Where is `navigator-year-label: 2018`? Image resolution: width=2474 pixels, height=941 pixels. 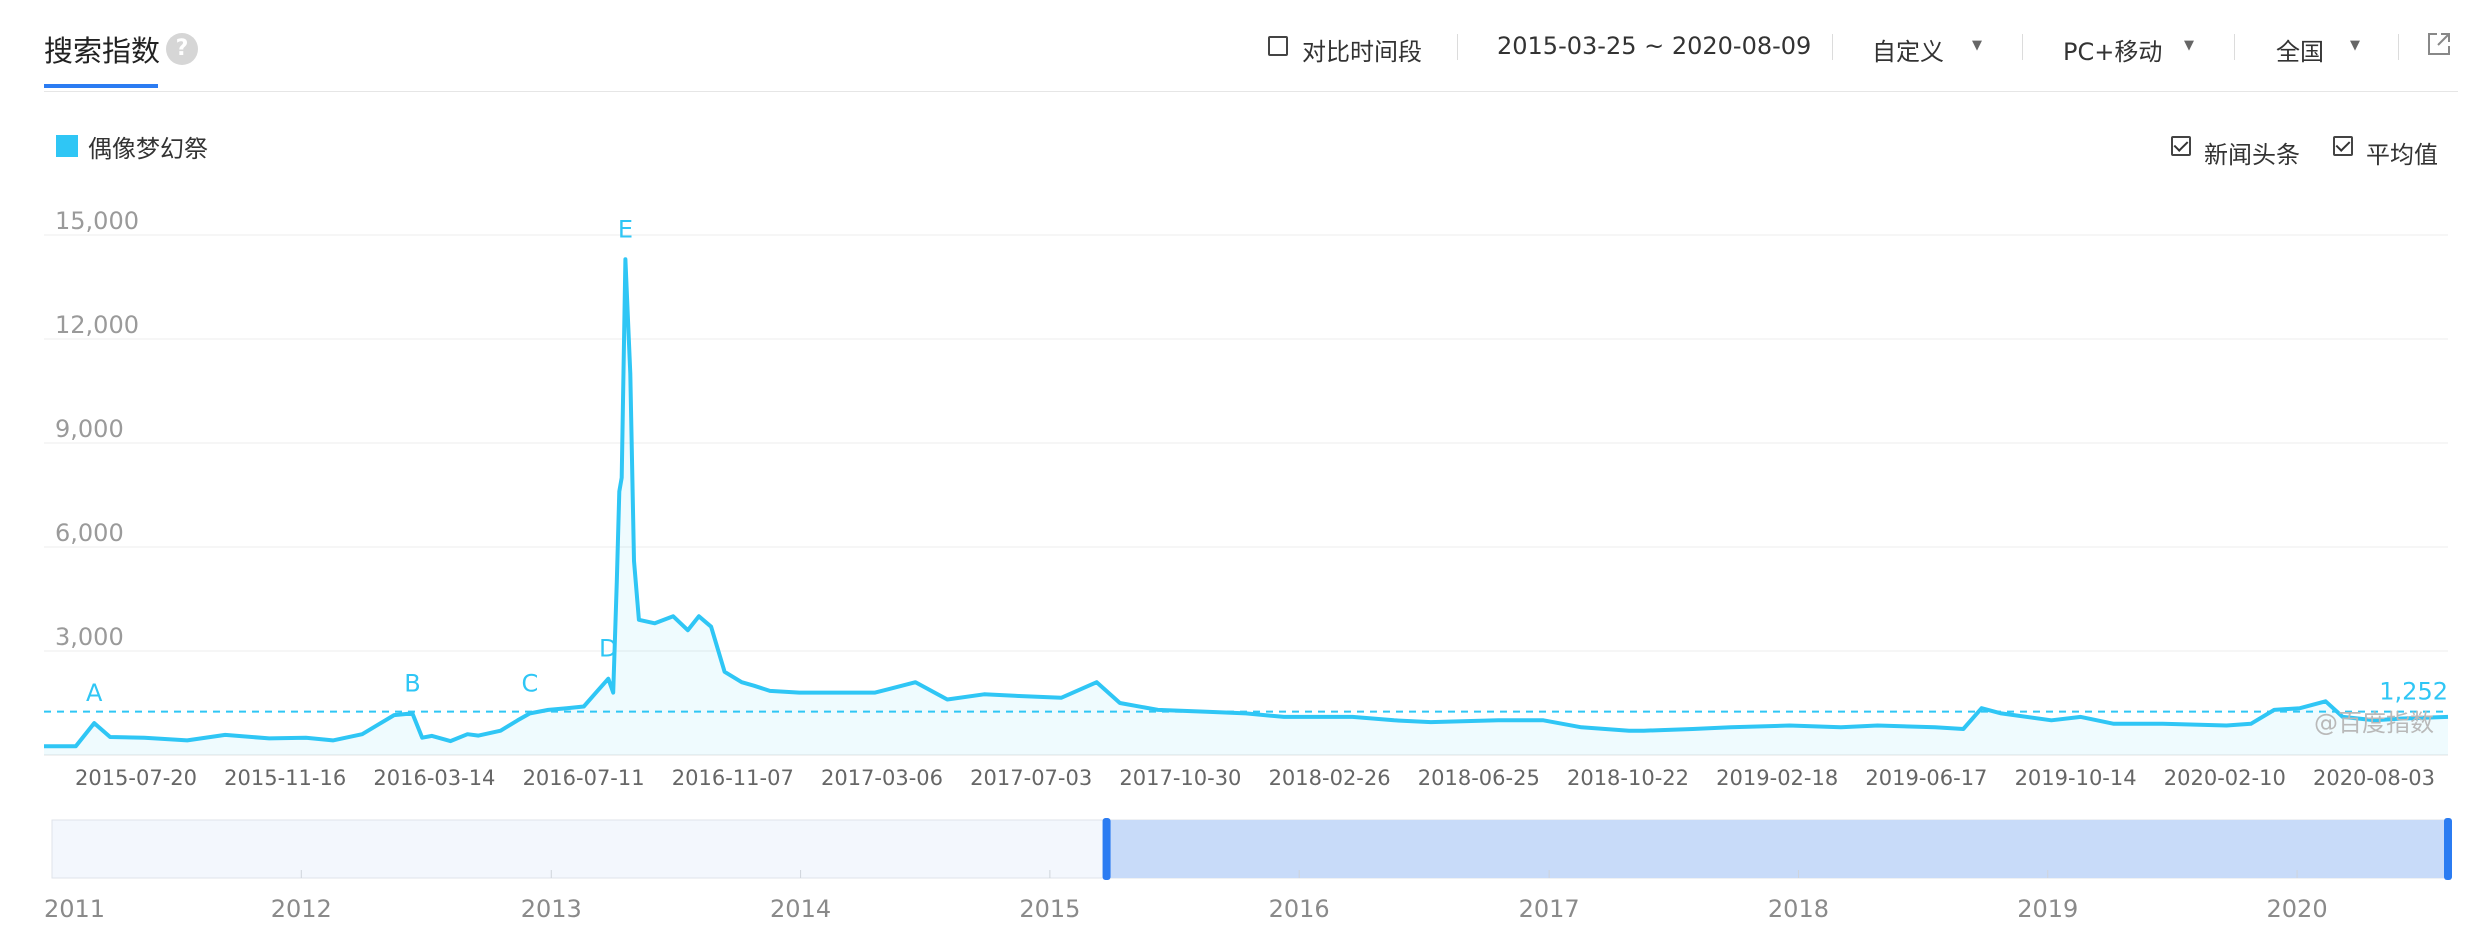
navigator-year-label: 2018 is located at coordinates (1798, 909).